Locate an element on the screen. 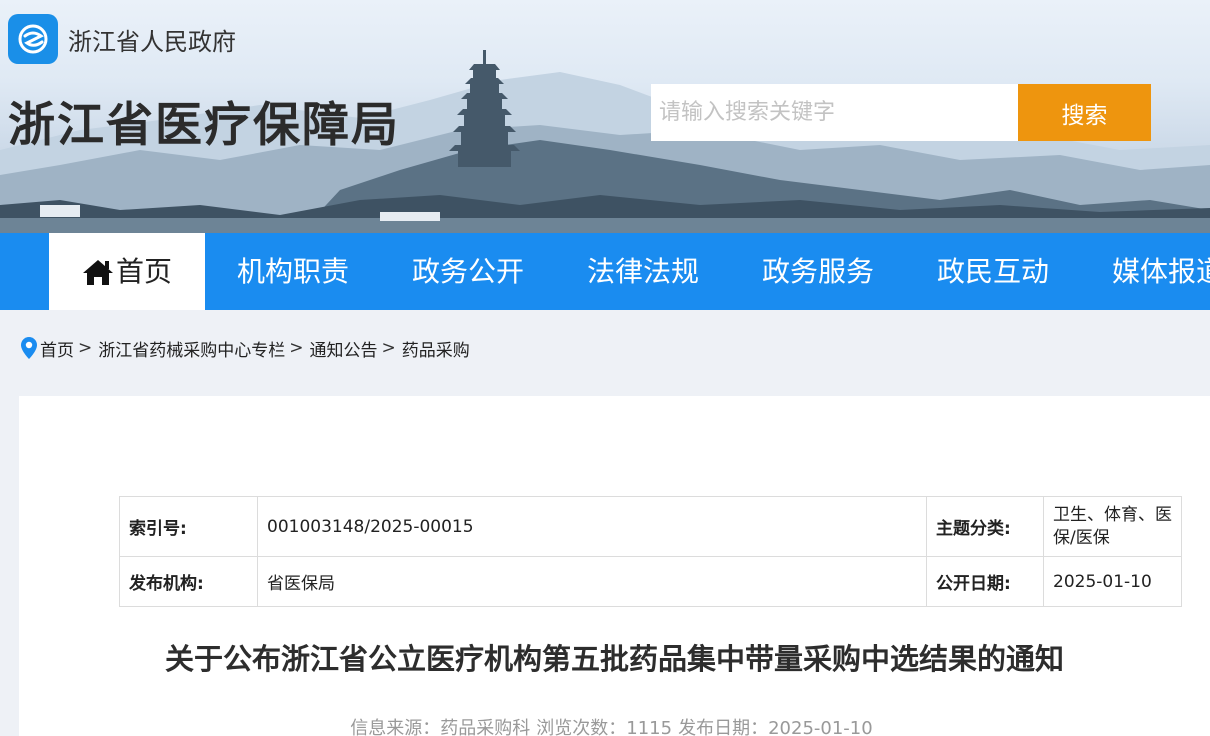 This screenshot has height=736, width=1210. topic-category-label: 主题分类: is located at coordinates (985, 526).